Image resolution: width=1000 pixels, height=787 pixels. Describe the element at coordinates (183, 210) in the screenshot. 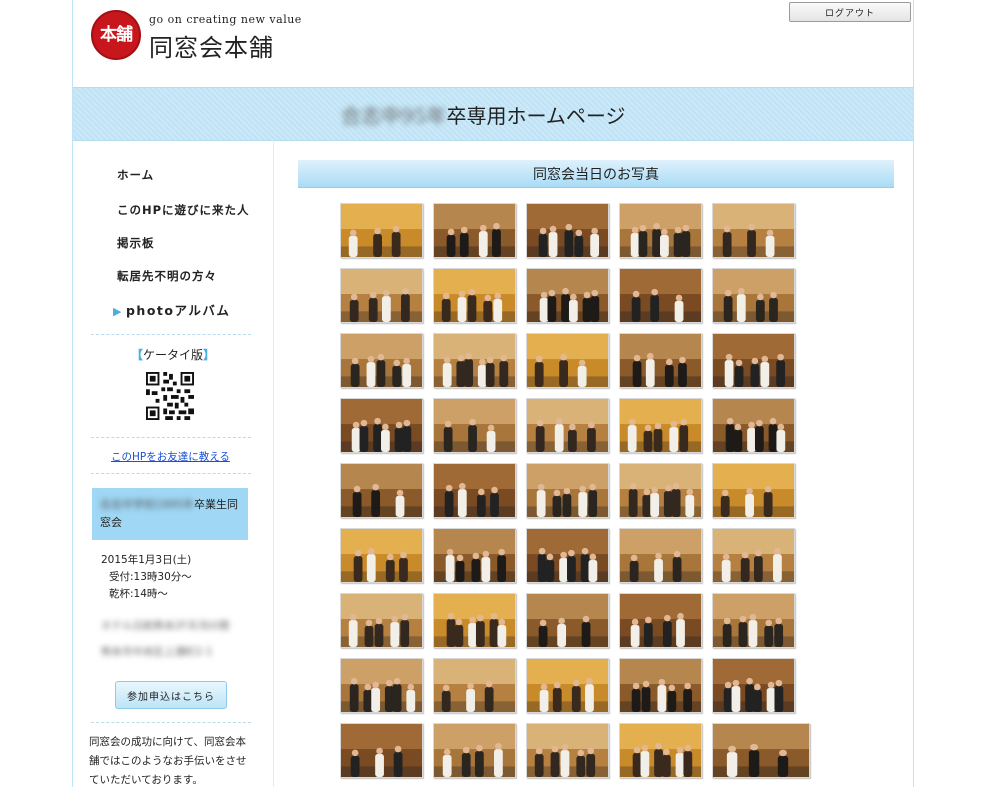

I see `nav-visitors: このHPに遊びに来た人` at that location.